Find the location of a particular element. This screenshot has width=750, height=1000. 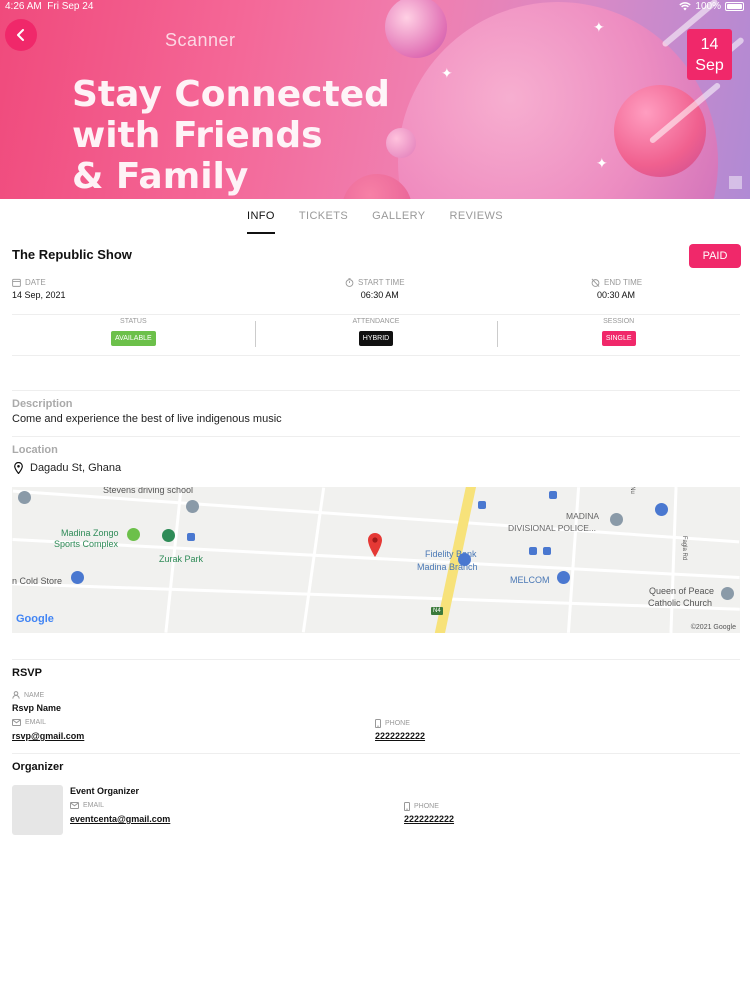

event-date-day: 14 is located at coordinates (709, 44).